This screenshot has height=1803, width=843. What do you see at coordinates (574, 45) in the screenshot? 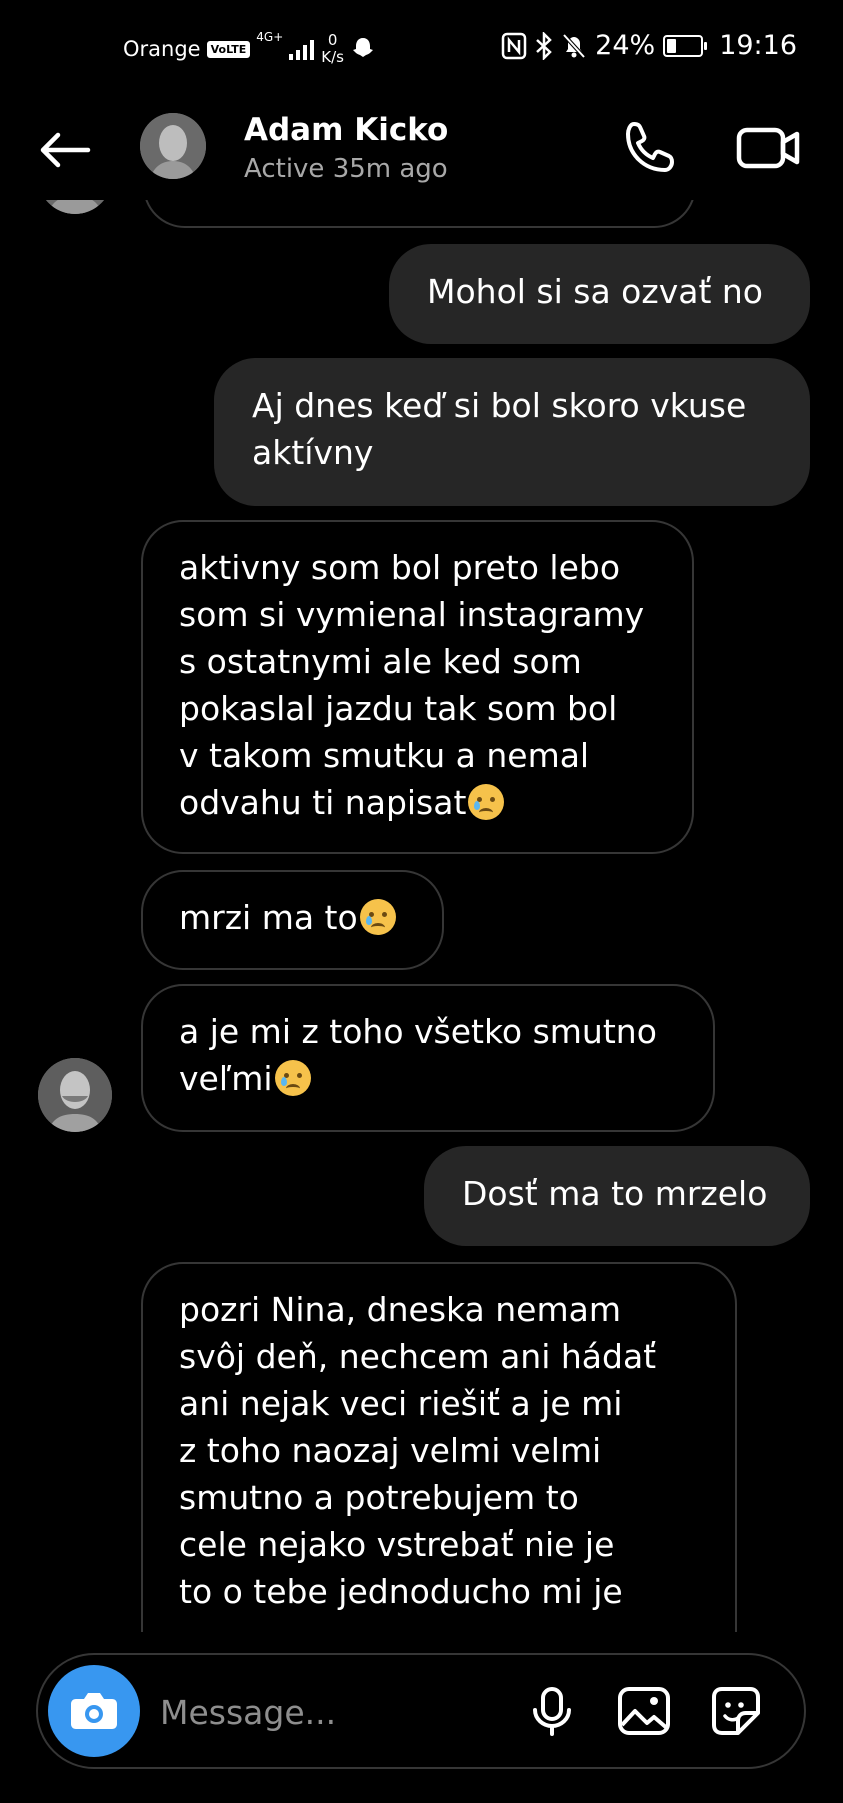
I see `mute-bell-icon` at bounding box center [574, 45].